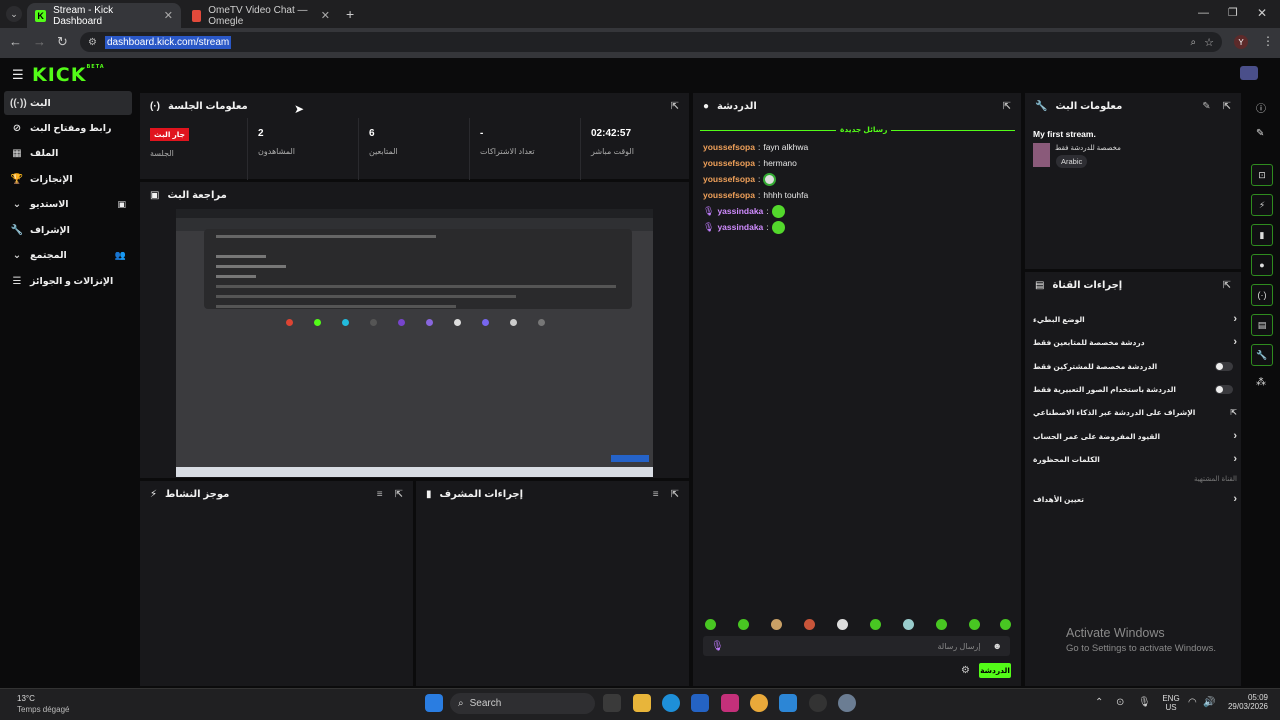 Image resolution: width=1280 pixels, height=720 pixels. What do you see at coordinates (1262, 295) in the screenshot?
I see `rail-button-broadcast: (·)` at bounding box center [1262, 295].